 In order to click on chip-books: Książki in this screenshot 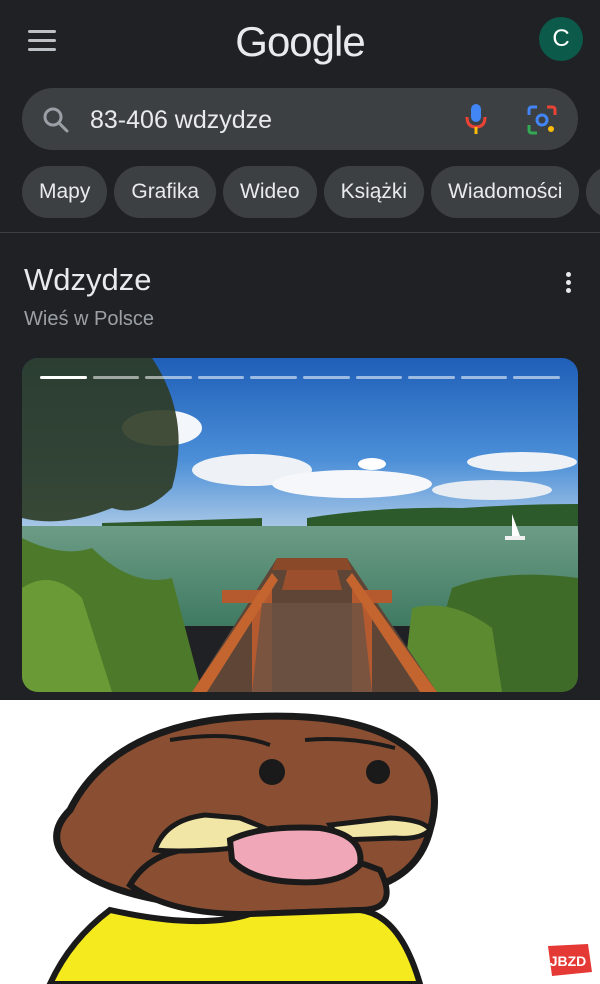, I will do `click(374, 192)`.